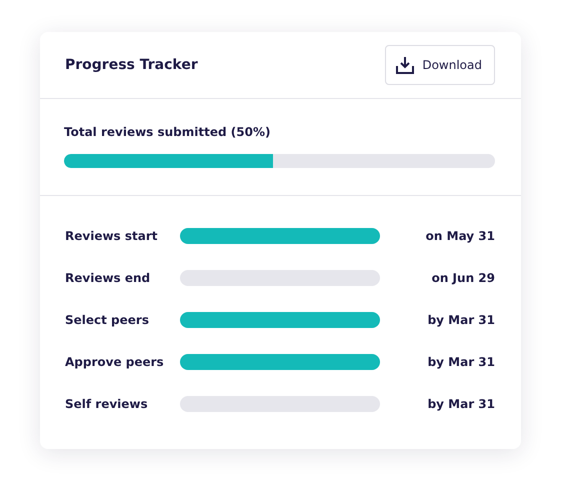  What do you see at coordinates (108, 277) in the screenshot?
I see `milestone-name: Reviews end` at bounding box center [108, 277].